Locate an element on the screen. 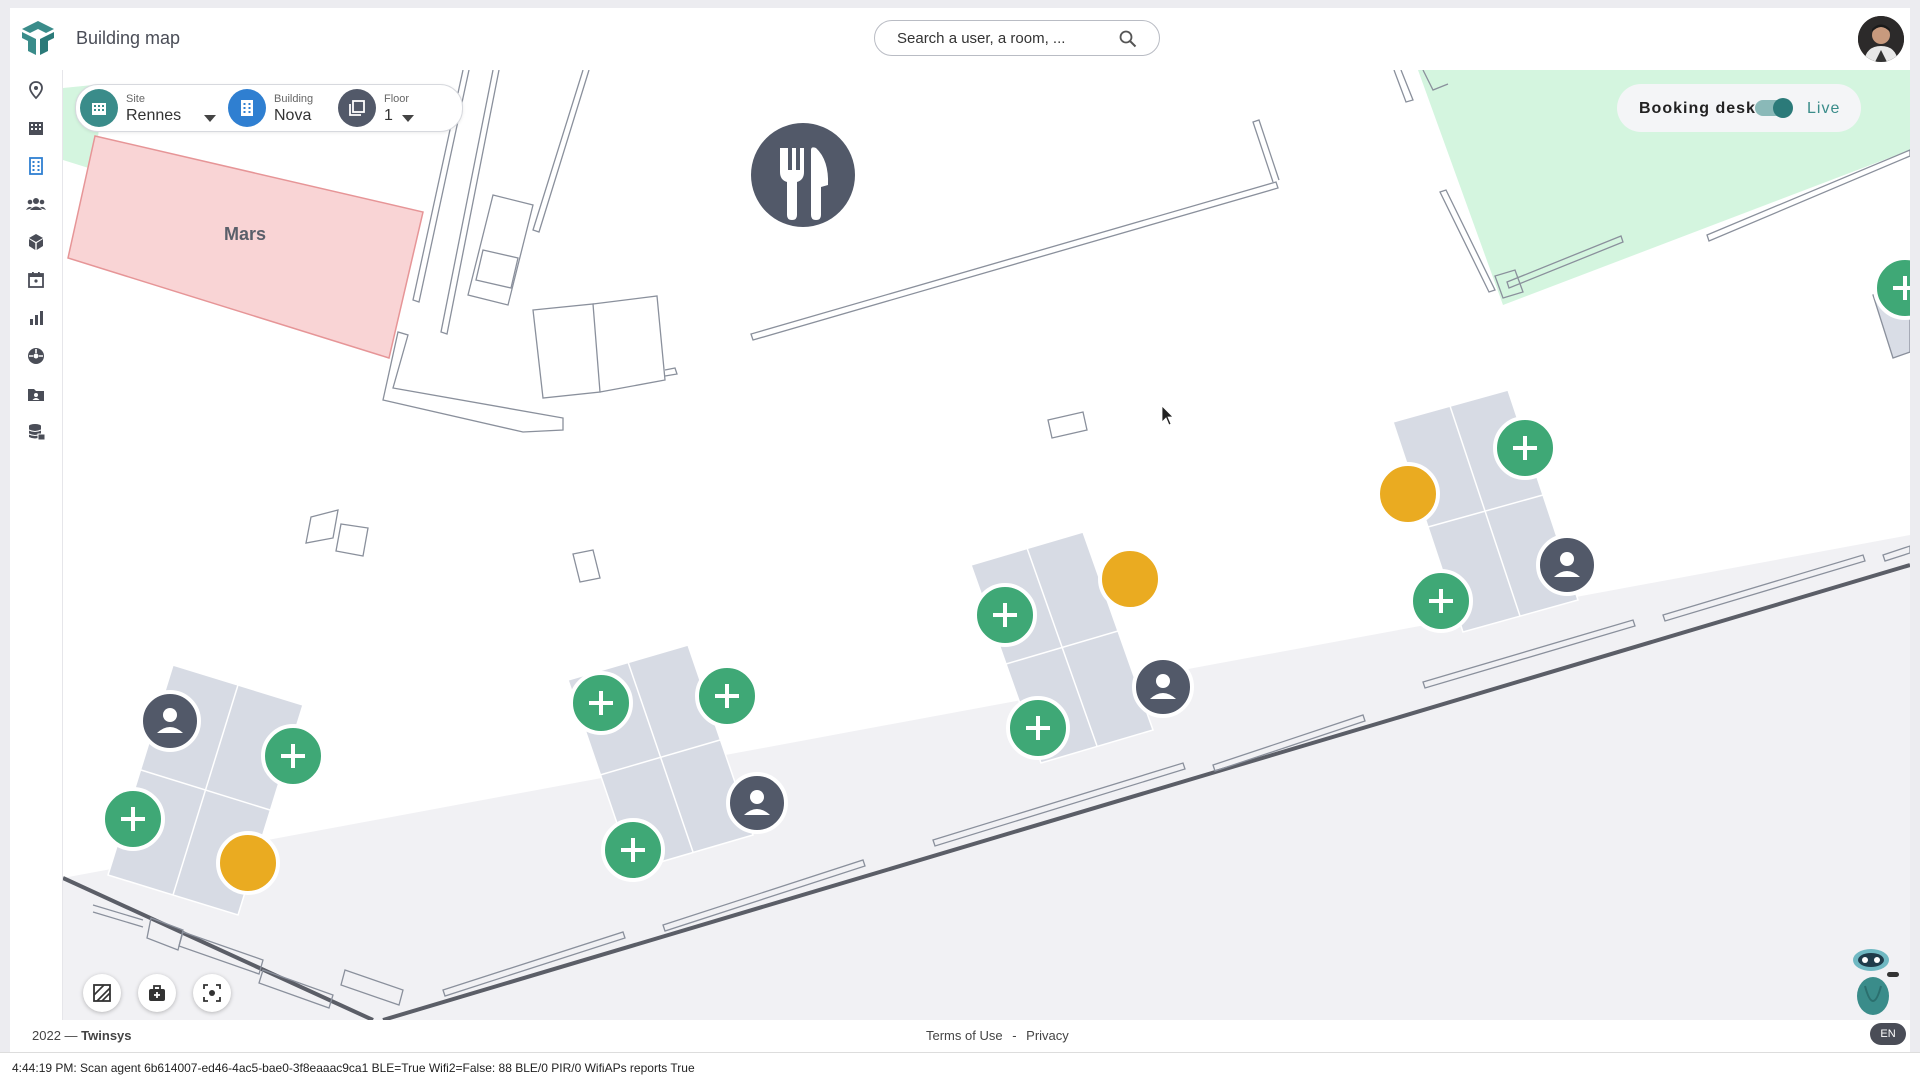 The image size is (1920, 1081). sidebar-item-building-map is located at coordinates (36, 166).